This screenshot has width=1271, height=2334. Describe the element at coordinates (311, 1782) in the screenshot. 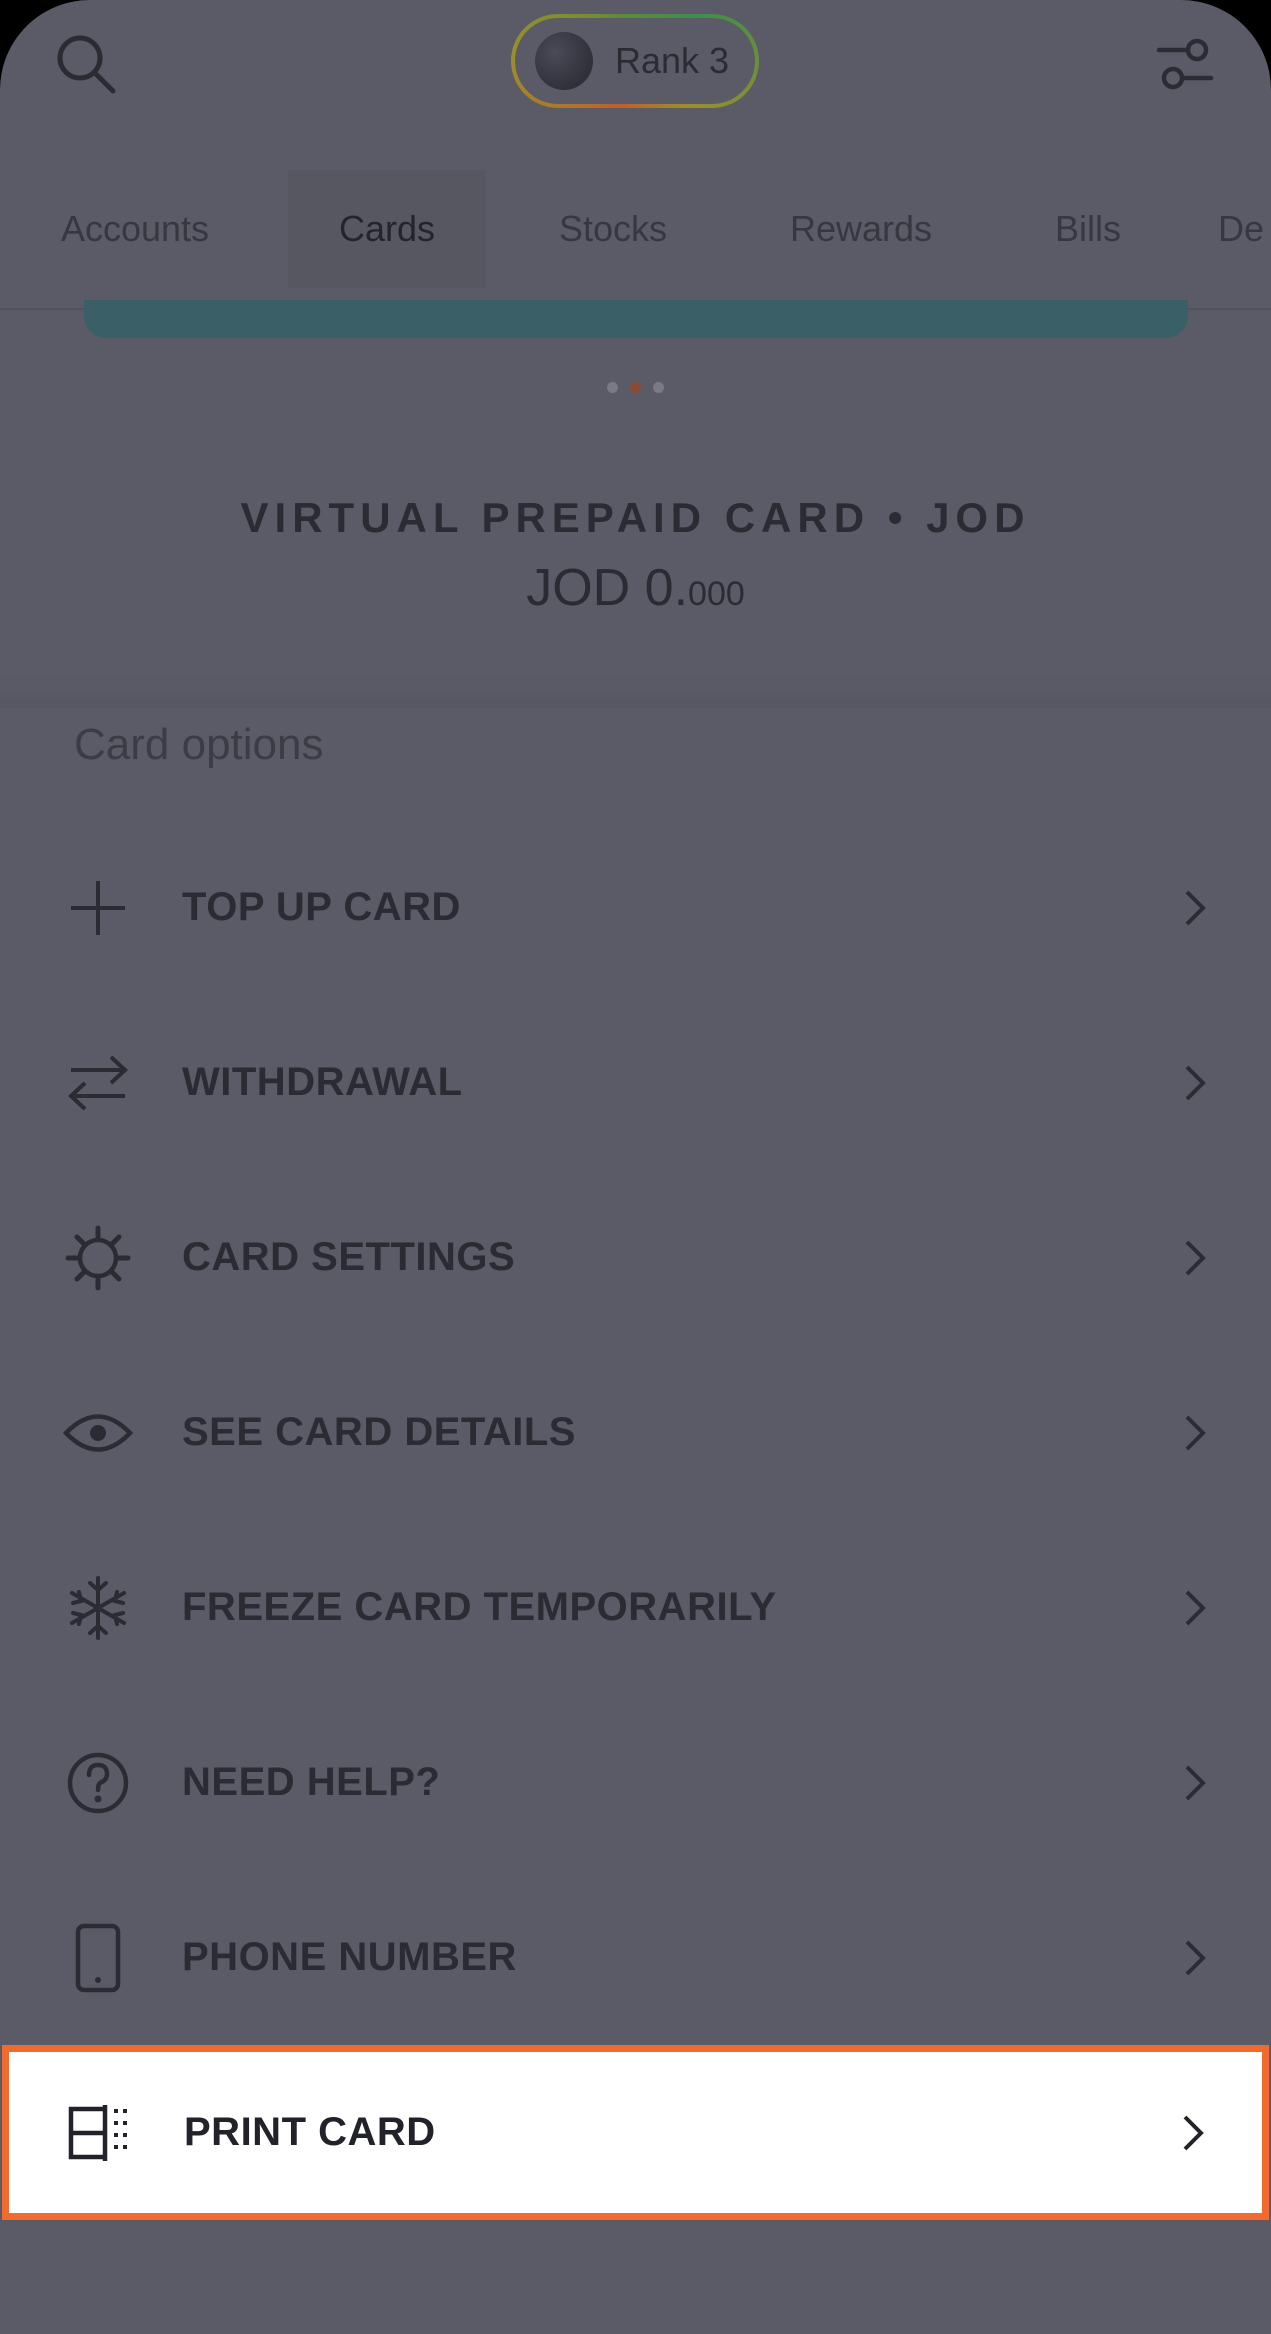

I see `option-label: NEED HELP?` at that location.